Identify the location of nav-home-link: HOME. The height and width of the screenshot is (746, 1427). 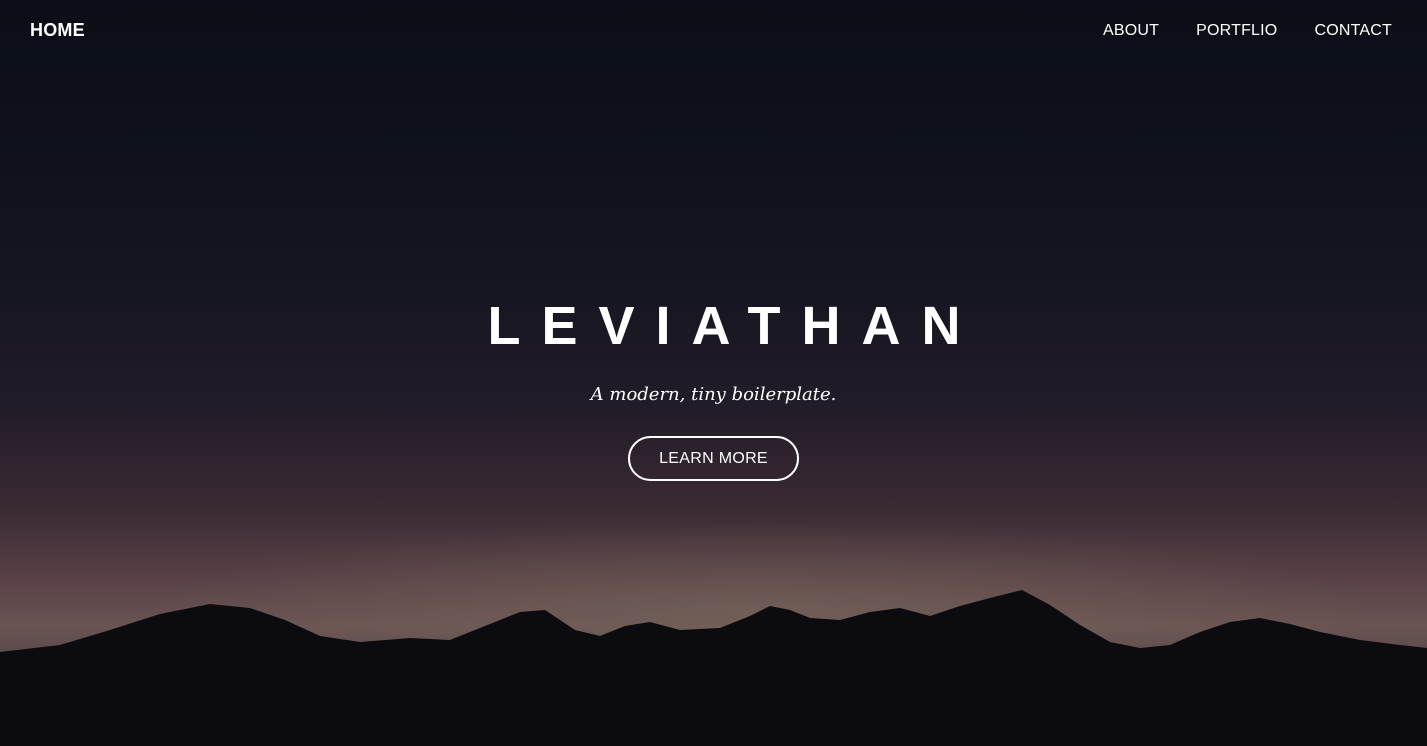
(57, 30).